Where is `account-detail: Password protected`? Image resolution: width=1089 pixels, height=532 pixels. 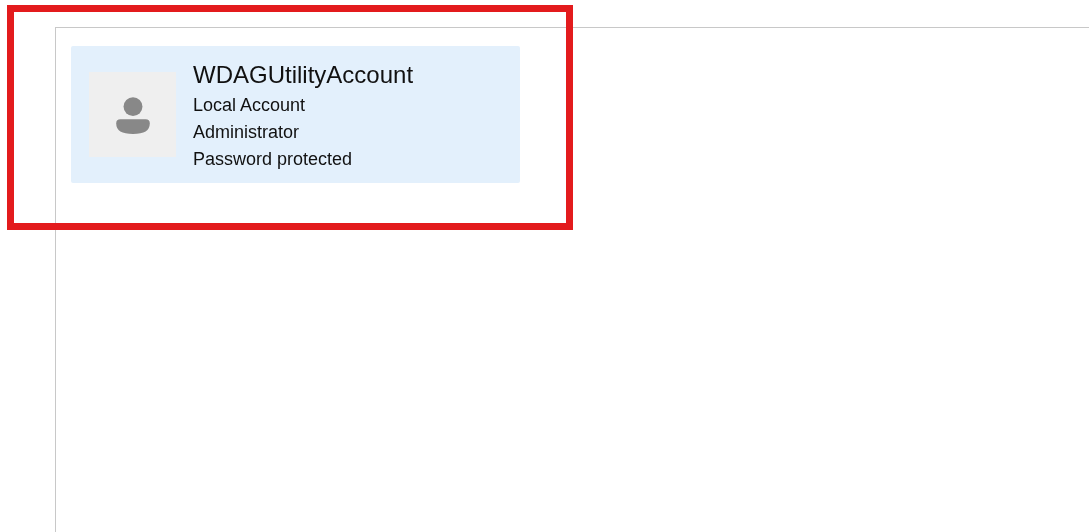 account-detail: Password protected is located at coordinates (273, 159).